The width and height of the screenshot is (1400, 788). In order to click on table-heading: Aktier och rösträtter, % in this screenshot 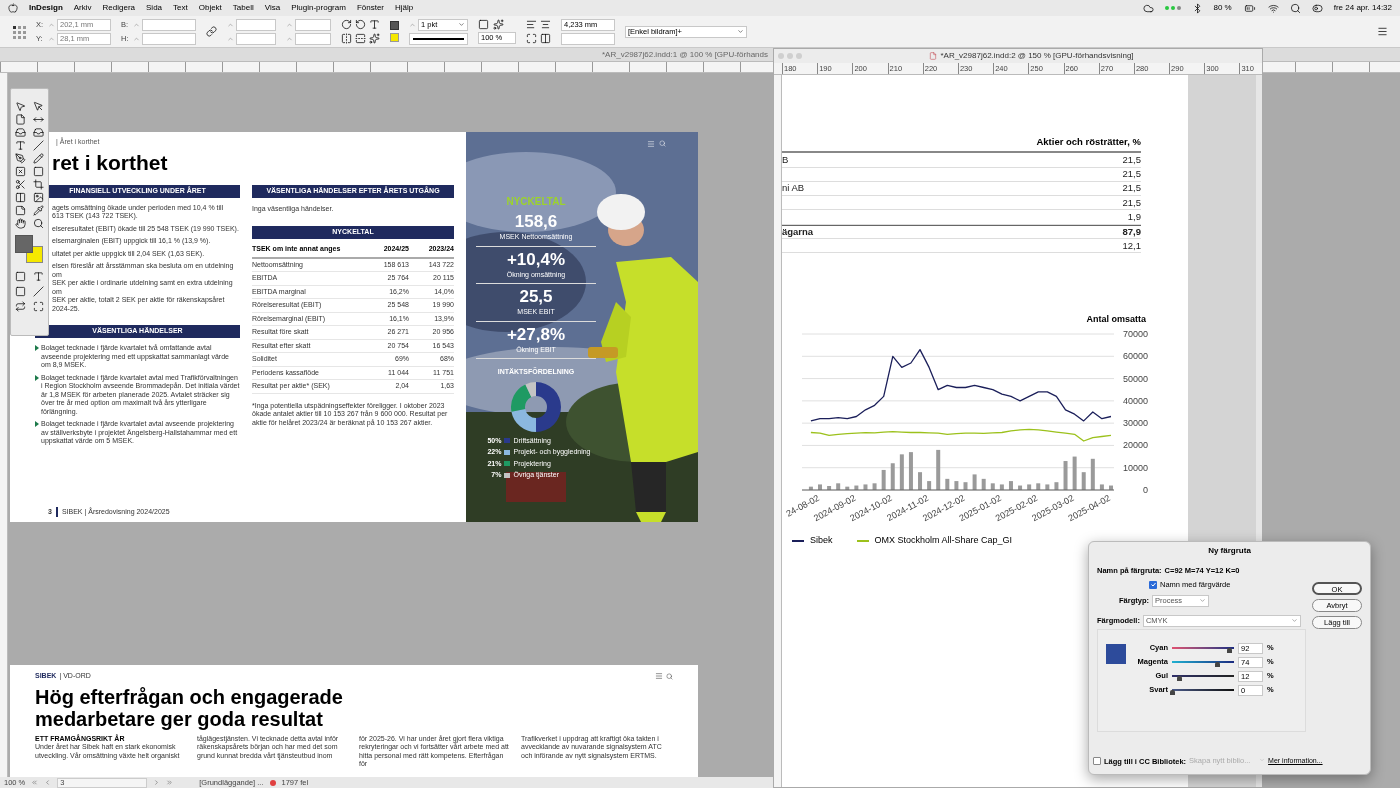, I will do `click(1088, 142)`.